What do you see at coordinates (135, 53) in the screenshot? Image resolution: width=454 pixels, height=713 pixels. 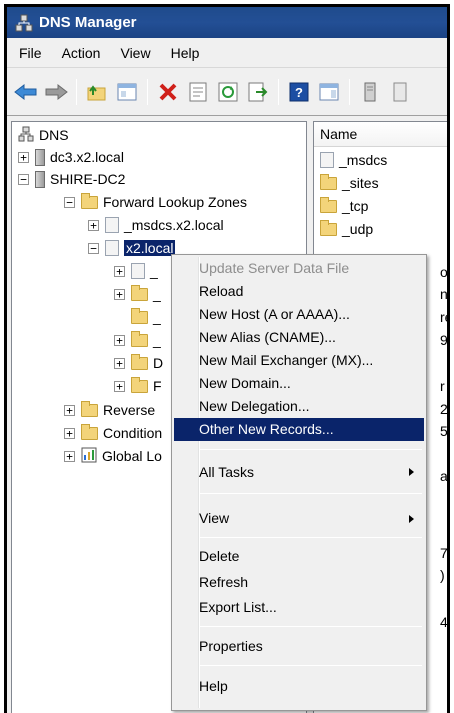 I see `menu-view: View` at bounding box center [135, 53].